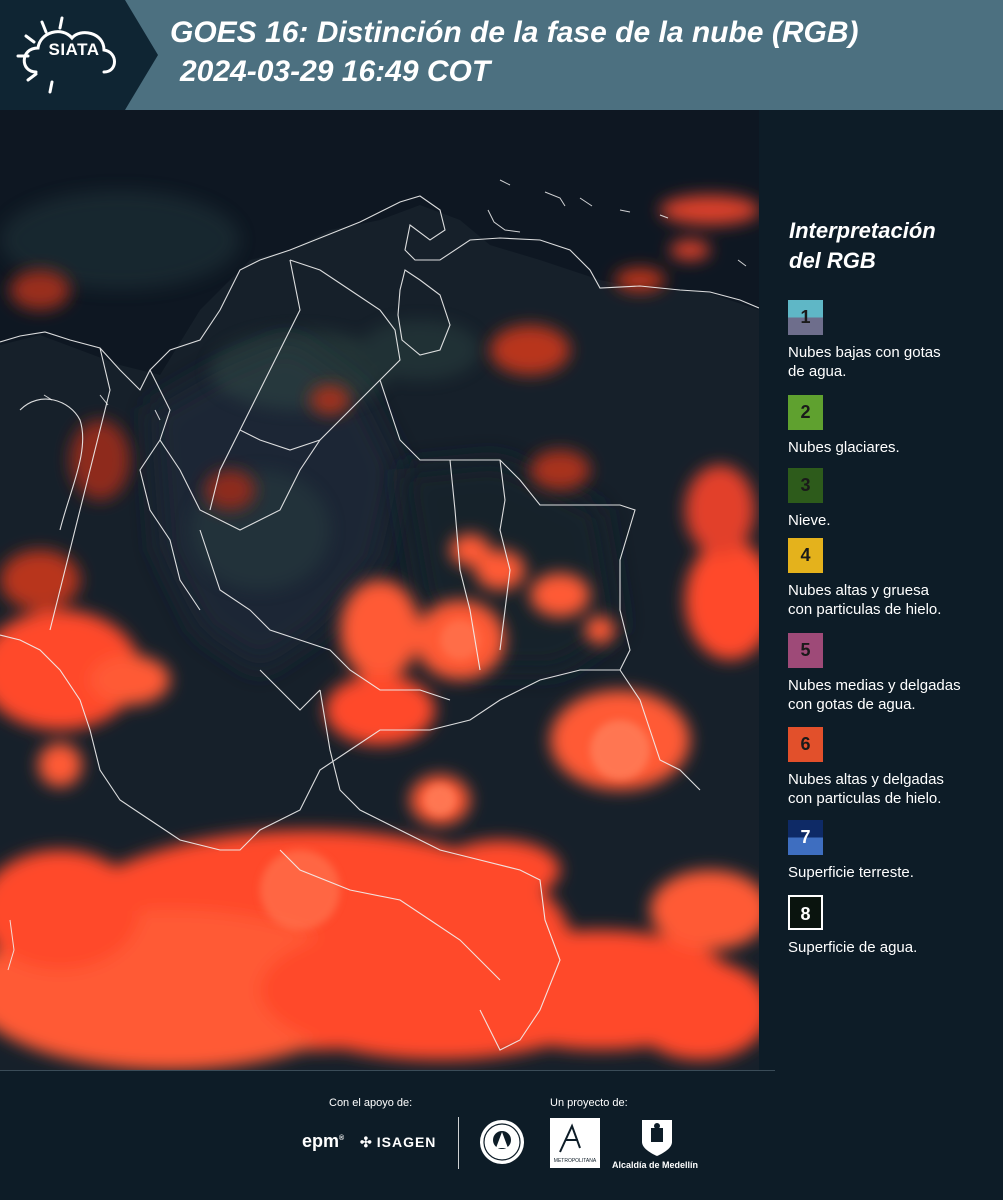 The height and width of the screenshot is (1200, 1003). Describe the element at coordinates (657, 1138) in the screenshot. I see `alcaldia-shield-icon` at that location.